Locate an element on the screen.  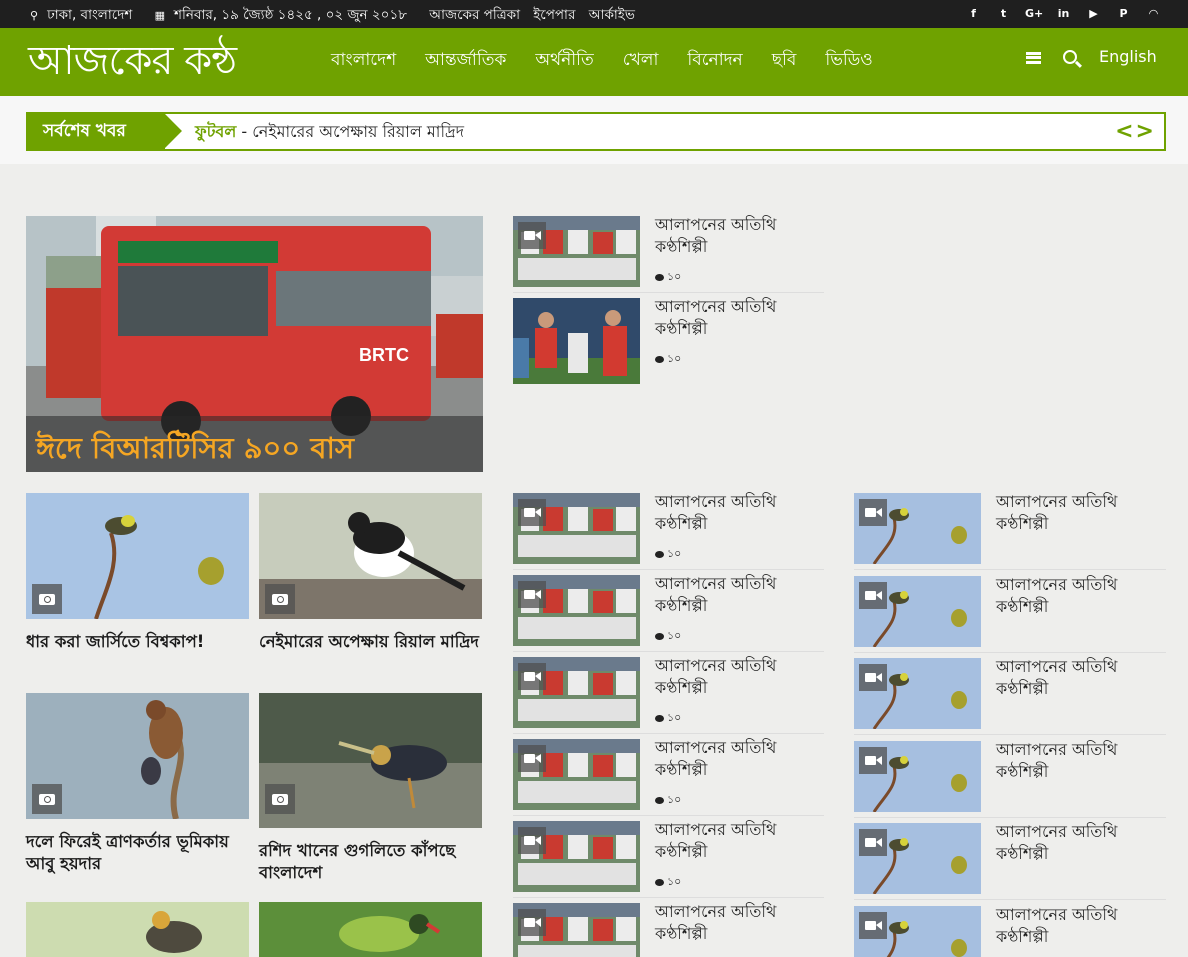
grid-story: রশিদ খানের গুগলিতে কাঁপছে বাংলাদেশ is located at coordinates (370, 788).